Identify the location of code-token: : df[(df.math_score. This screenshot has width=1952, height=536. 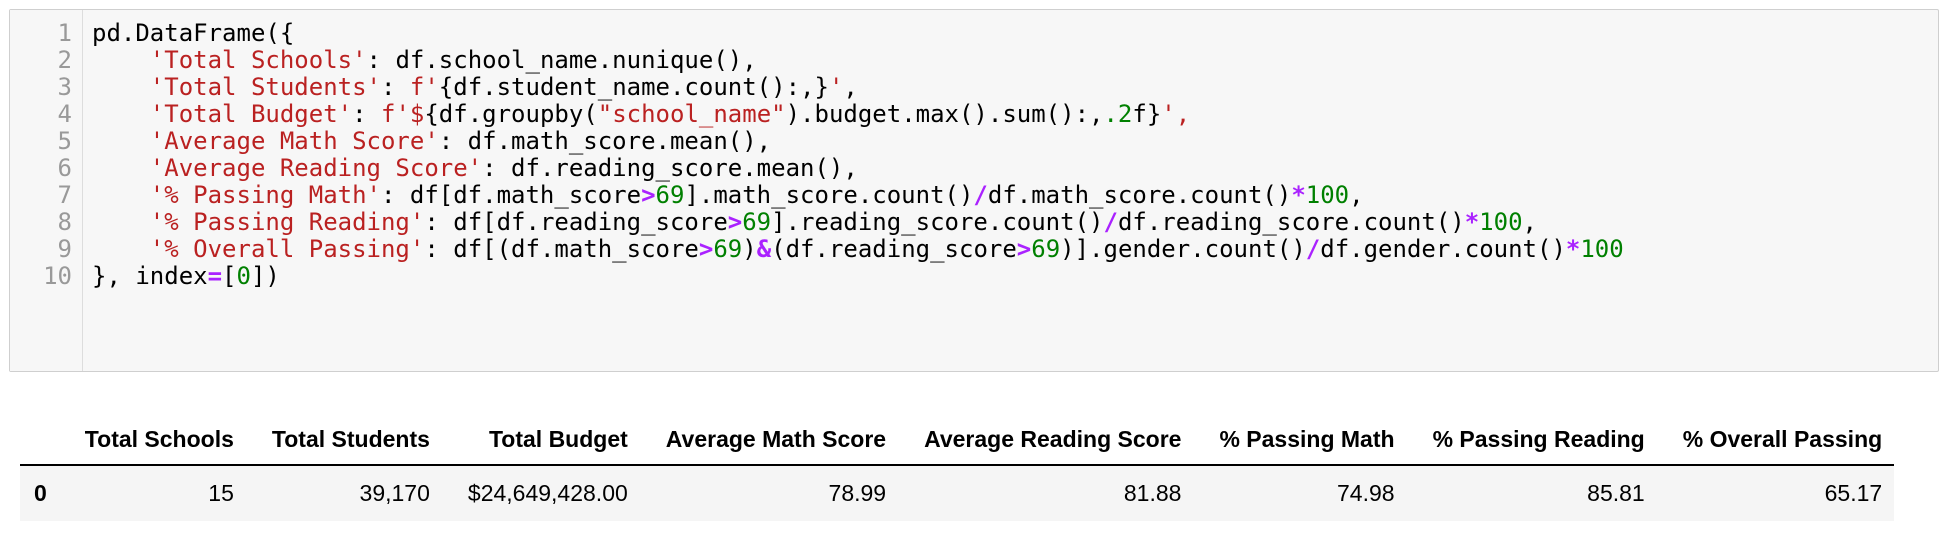
(561, 249).